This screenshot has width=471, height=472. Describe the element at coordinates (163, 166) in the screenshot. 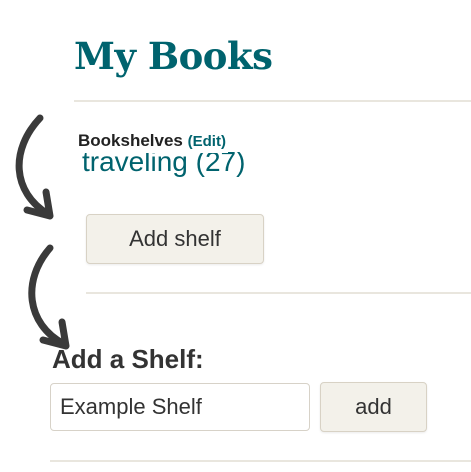

I see `shelf-link-traveling: traveling (27)` at that location.